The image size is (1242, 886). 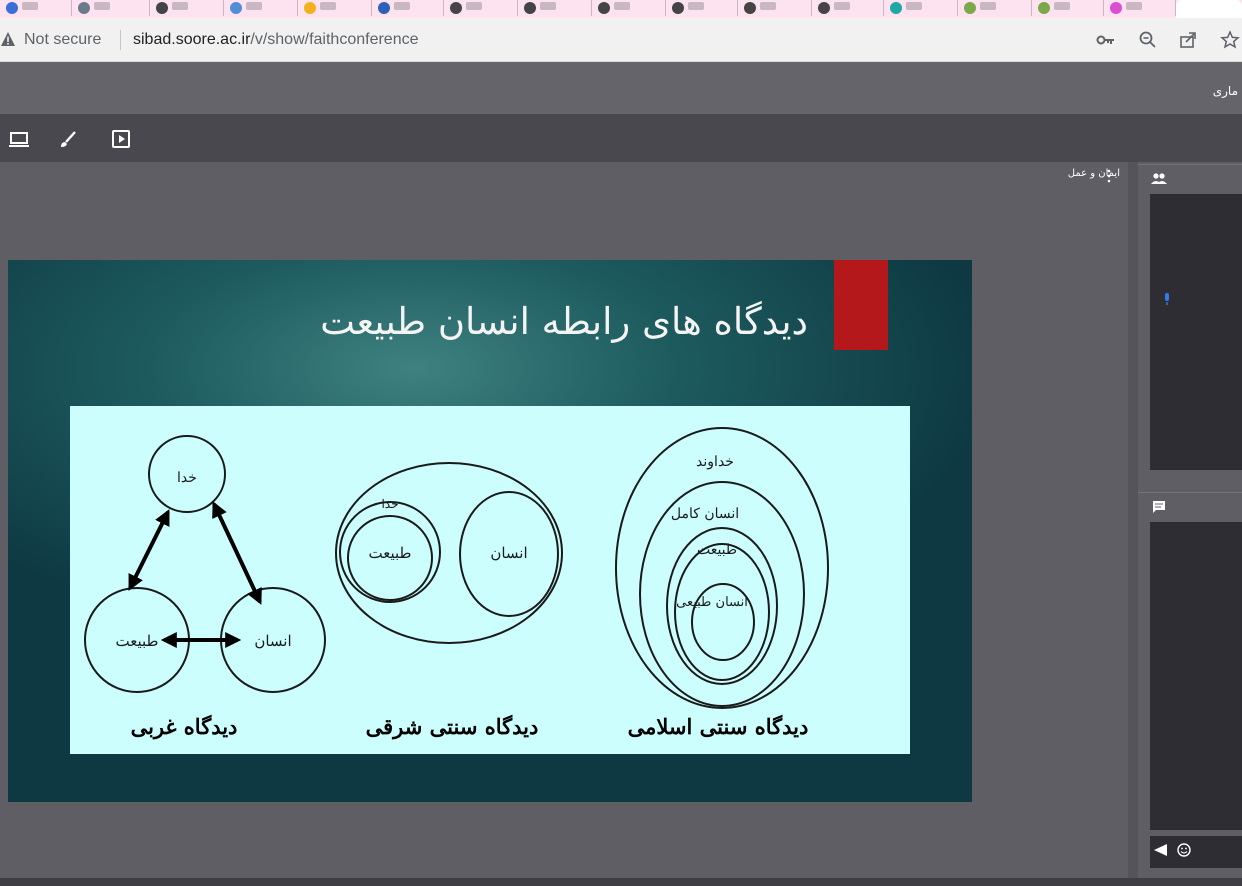 What do you see at coordinates (621, 882) in the screenshot?
I see `bottom-bar` at bounding box center [621, 882].